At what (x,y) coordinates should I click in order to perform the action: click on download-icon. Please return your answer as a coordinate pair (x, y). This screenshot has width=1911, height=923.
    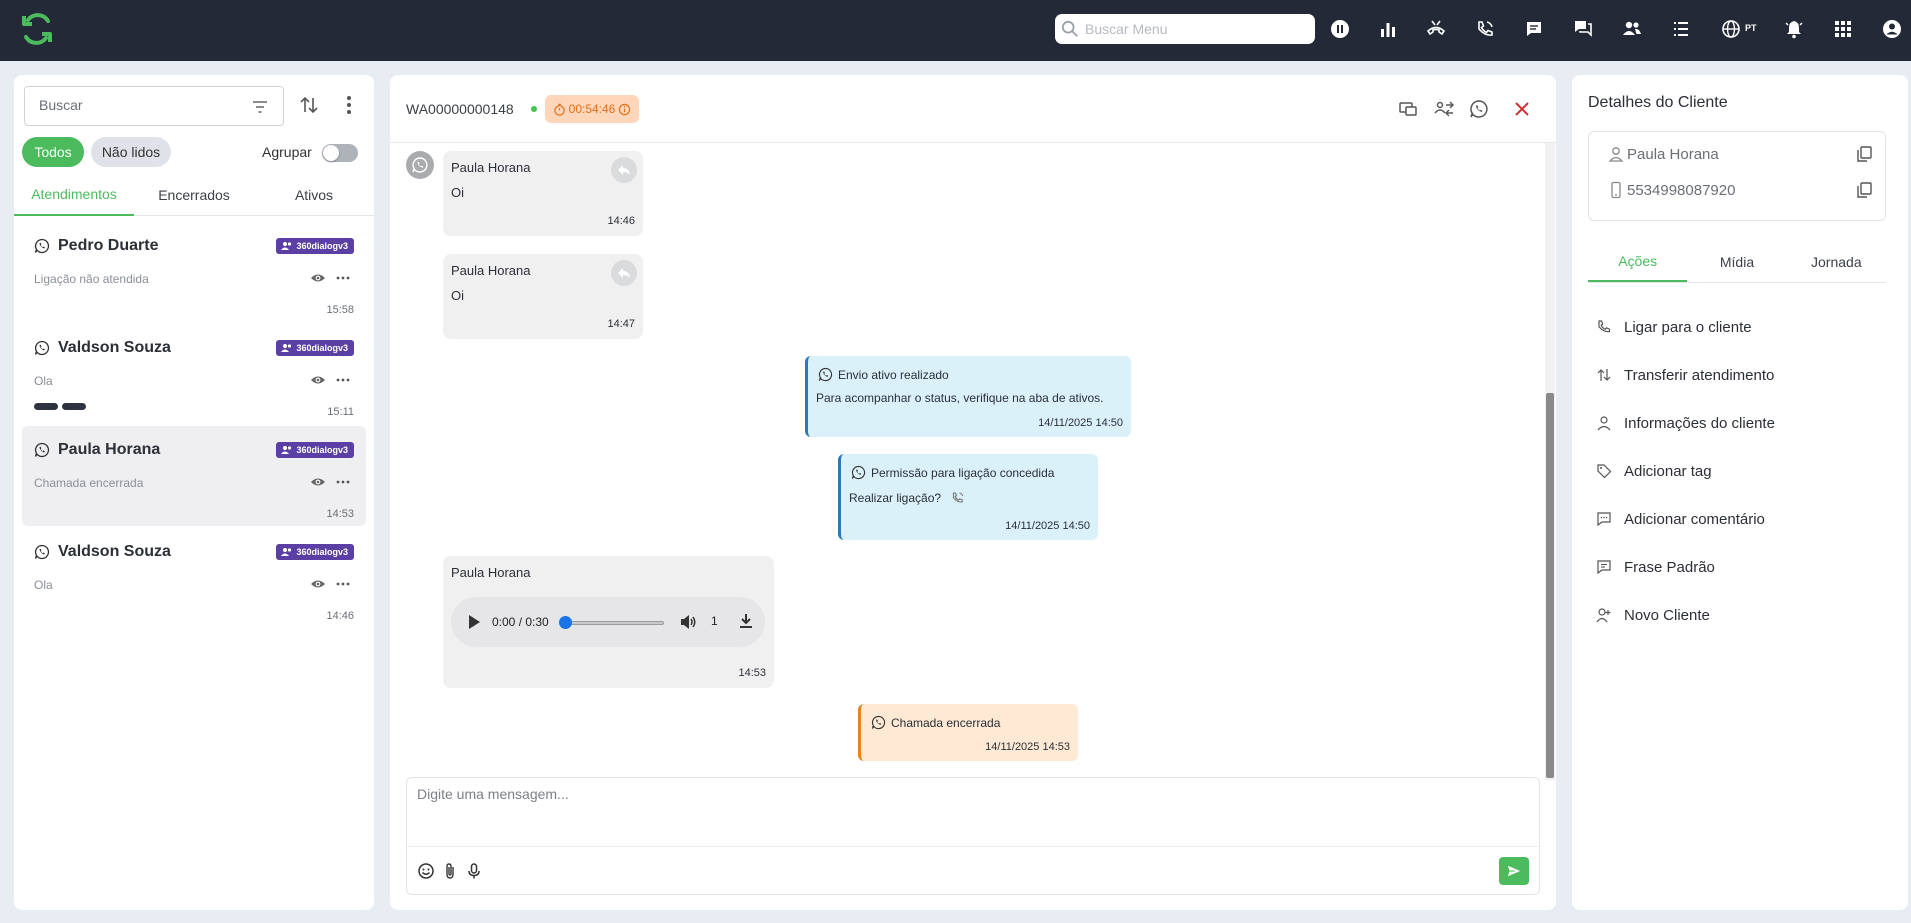
    Looking at the image, I should click on (746, 621).